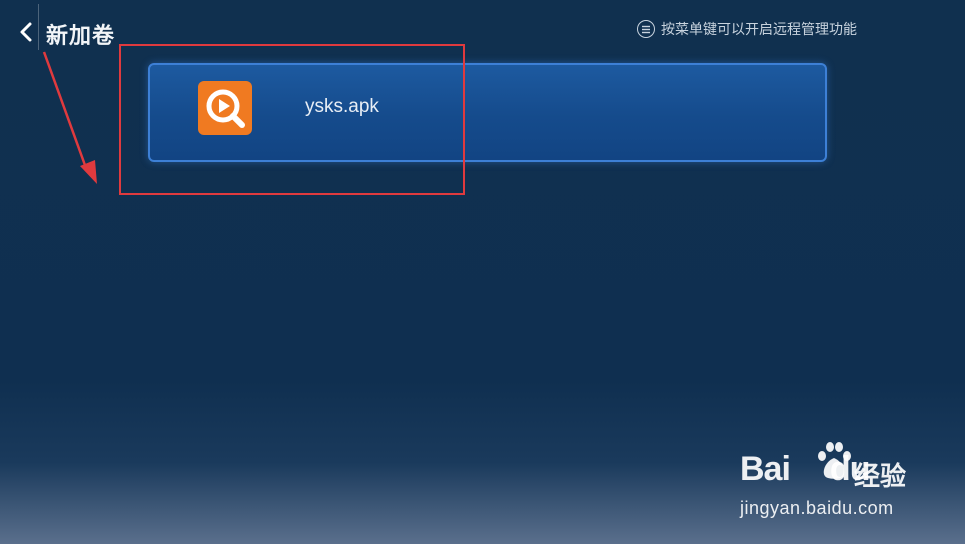 The image size is (965, 544). Describe the element at coordinates (81, 36) in the screenshot. I see `page-title: 新加卷` at that location.